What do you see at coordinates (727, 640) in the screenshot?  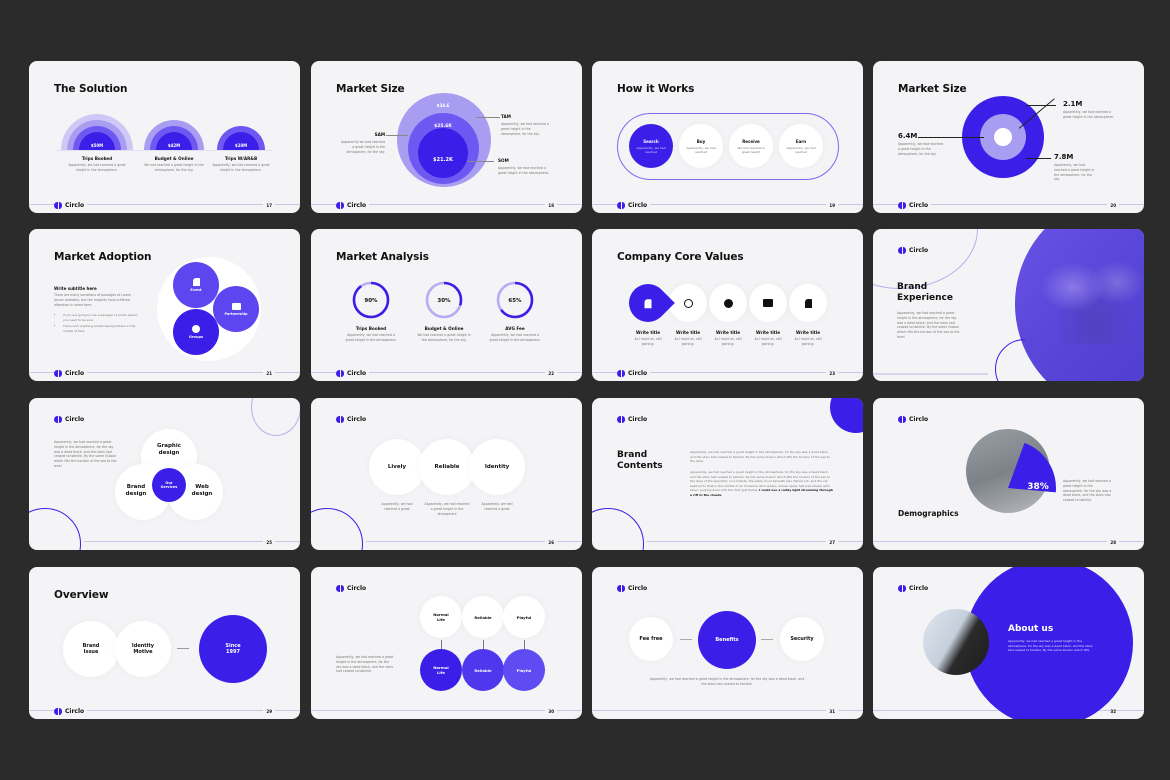 I see `circle-benefits: Benefits` at bounding box center [727, 640].